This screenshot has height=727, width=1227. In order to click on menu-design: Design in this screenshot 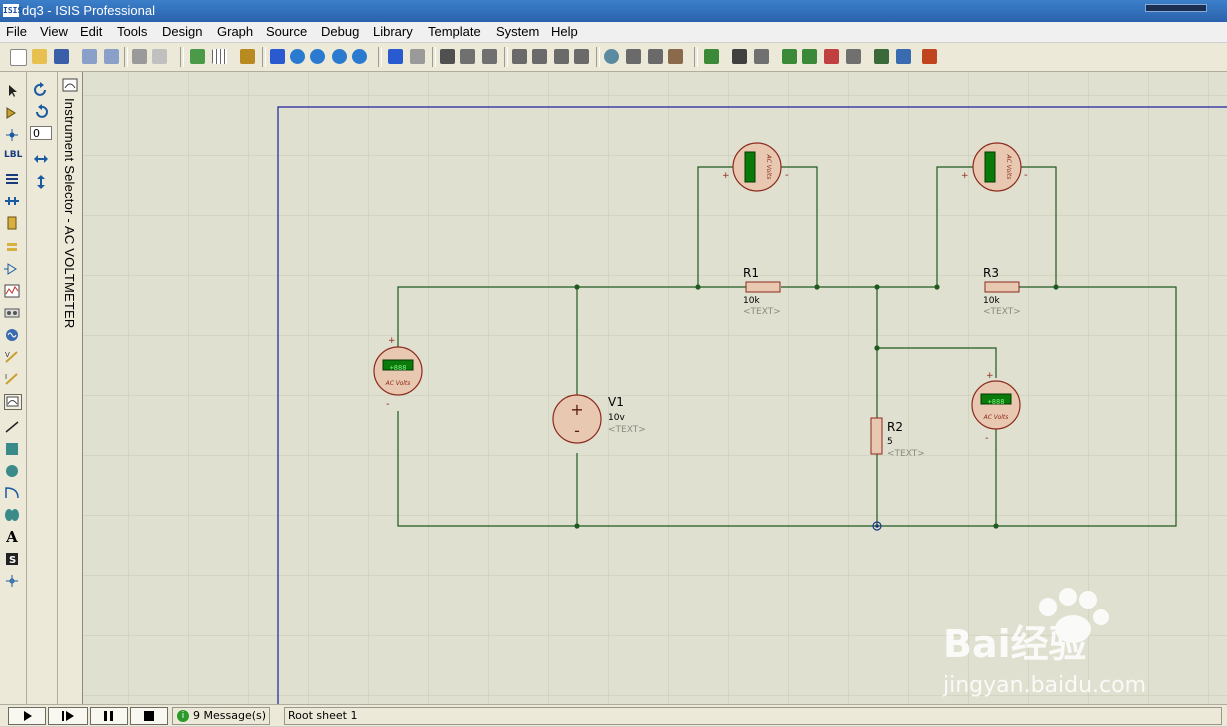, I will do `click(182, 31)`.